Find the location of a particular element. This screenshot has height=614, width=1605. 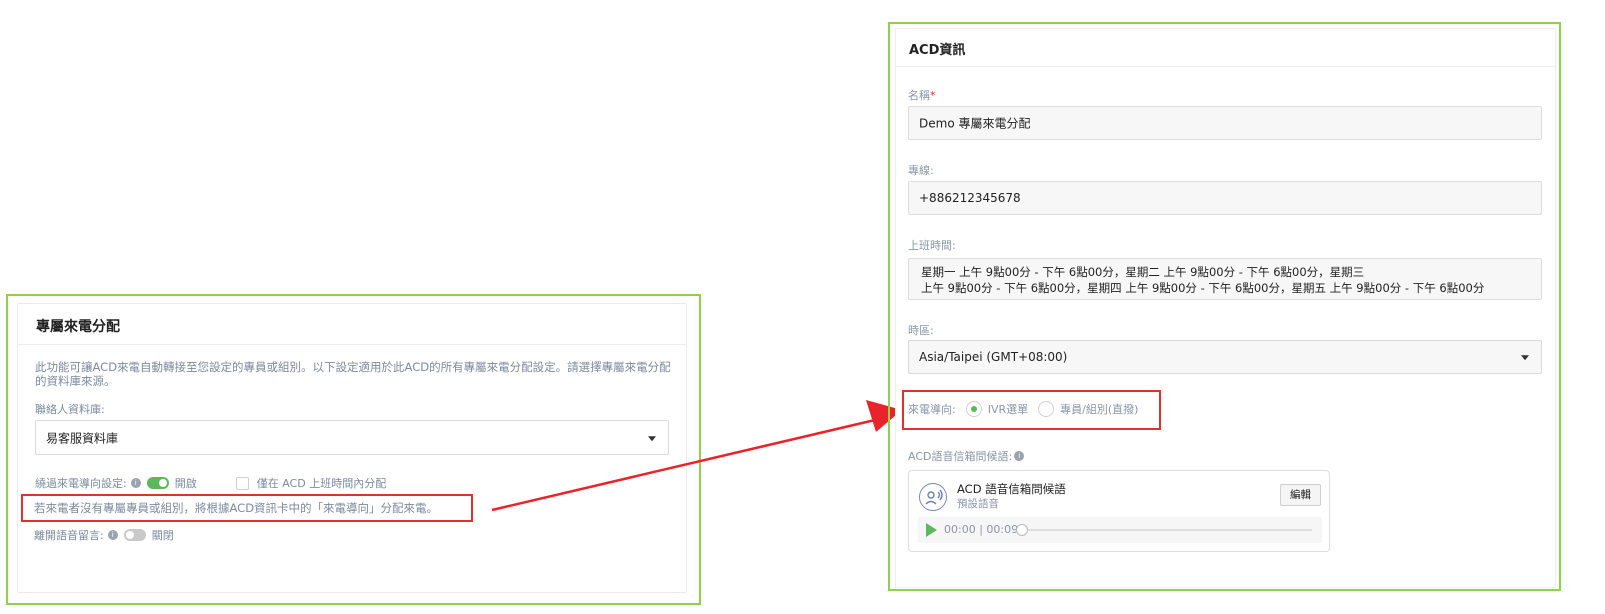

routing-row: 來電導向: IVR選單 專員/組別(直撥) is located at coordinates (1023, 409).